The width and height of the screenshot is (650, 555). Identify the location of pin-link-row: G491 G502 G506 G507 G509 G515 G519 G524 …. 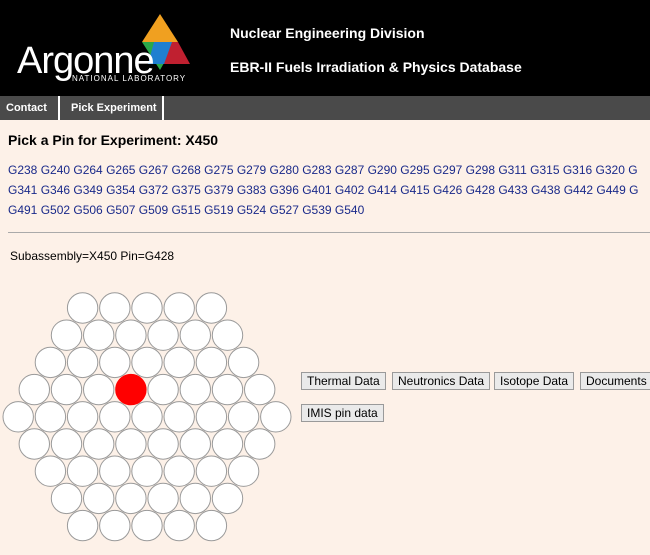
(329, 210).